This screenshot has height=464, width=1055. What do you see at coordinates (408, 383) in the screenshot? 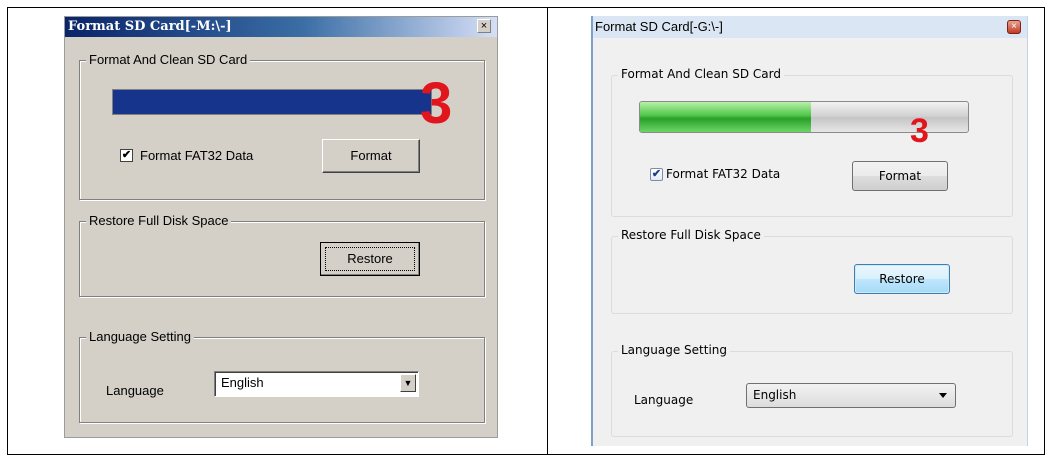
I see `dropdown-arrow-icon: ▼` at bounding box center [408, 383].